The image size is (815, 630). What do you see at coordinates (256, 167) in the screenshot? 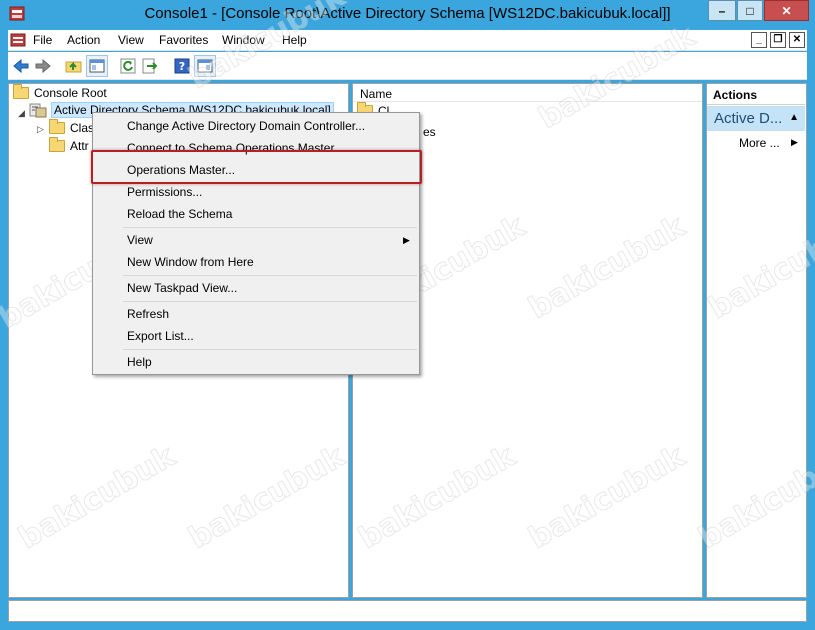
I see `highlight-box` at bounding box center [256, 167].